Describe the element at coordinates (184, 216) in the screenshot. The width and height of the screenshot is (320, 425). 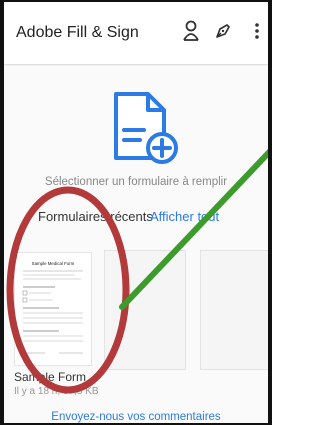
I see `show-all-link: Afficher tout` at that location.